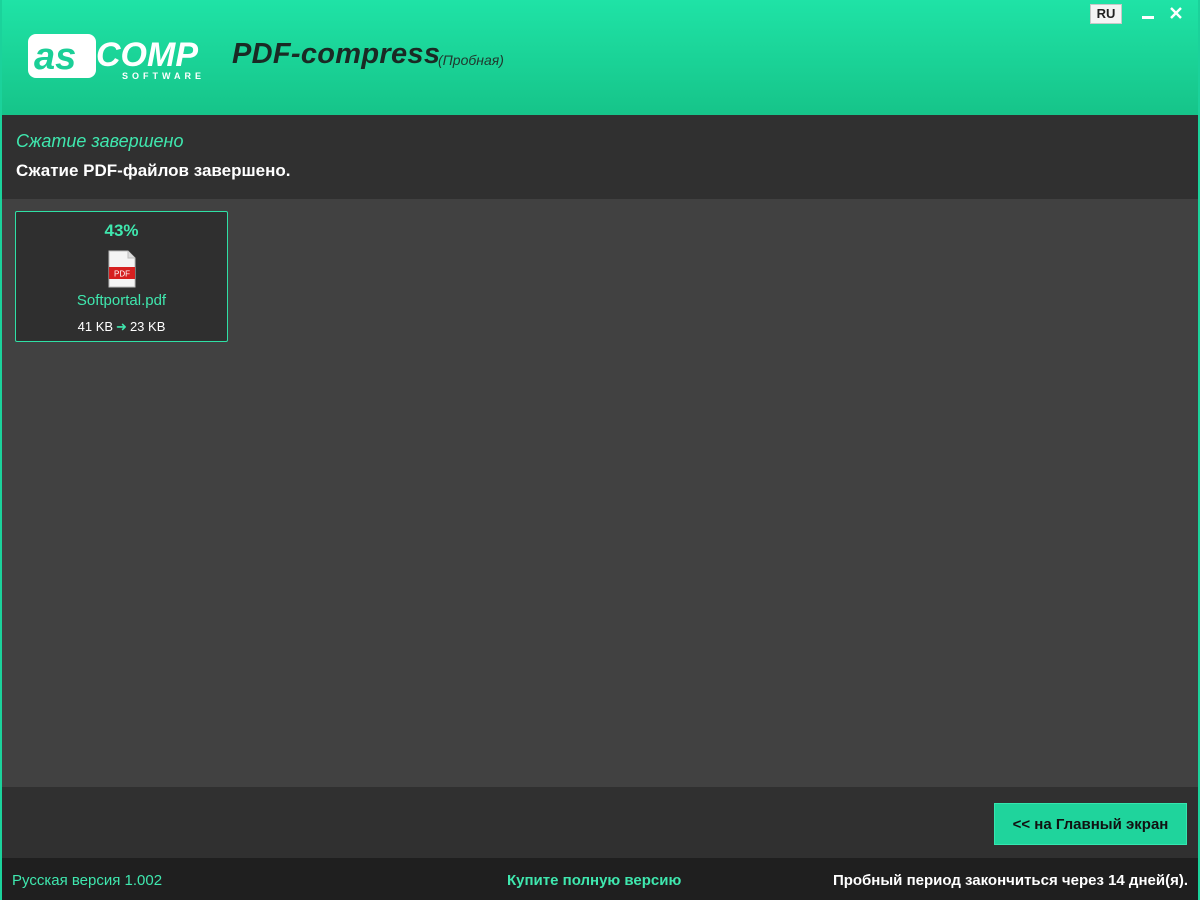 The width and height of the screenshot is (1200, 900). What do you see at coordinates (121, 230) in the screenshot?
I see `compression-percent: 43%` at bounding box center [121, 230].